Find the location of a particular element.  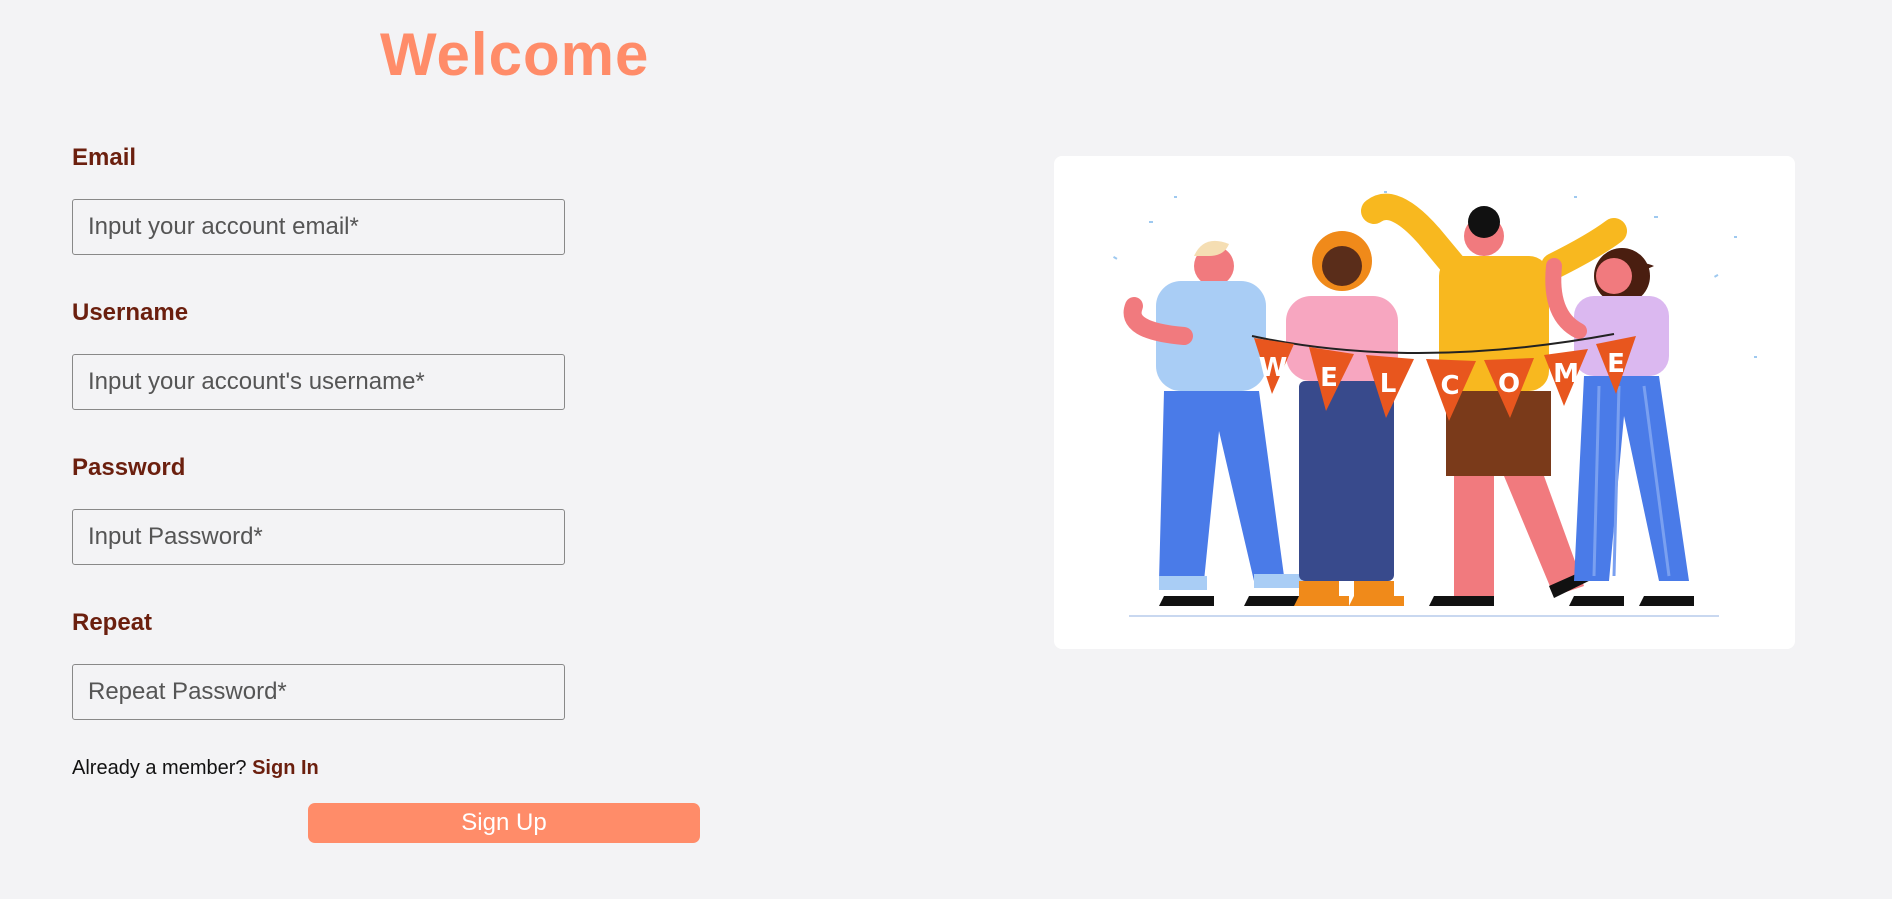

repeat-password-label: Repeat is located at coordinates (112, 622).